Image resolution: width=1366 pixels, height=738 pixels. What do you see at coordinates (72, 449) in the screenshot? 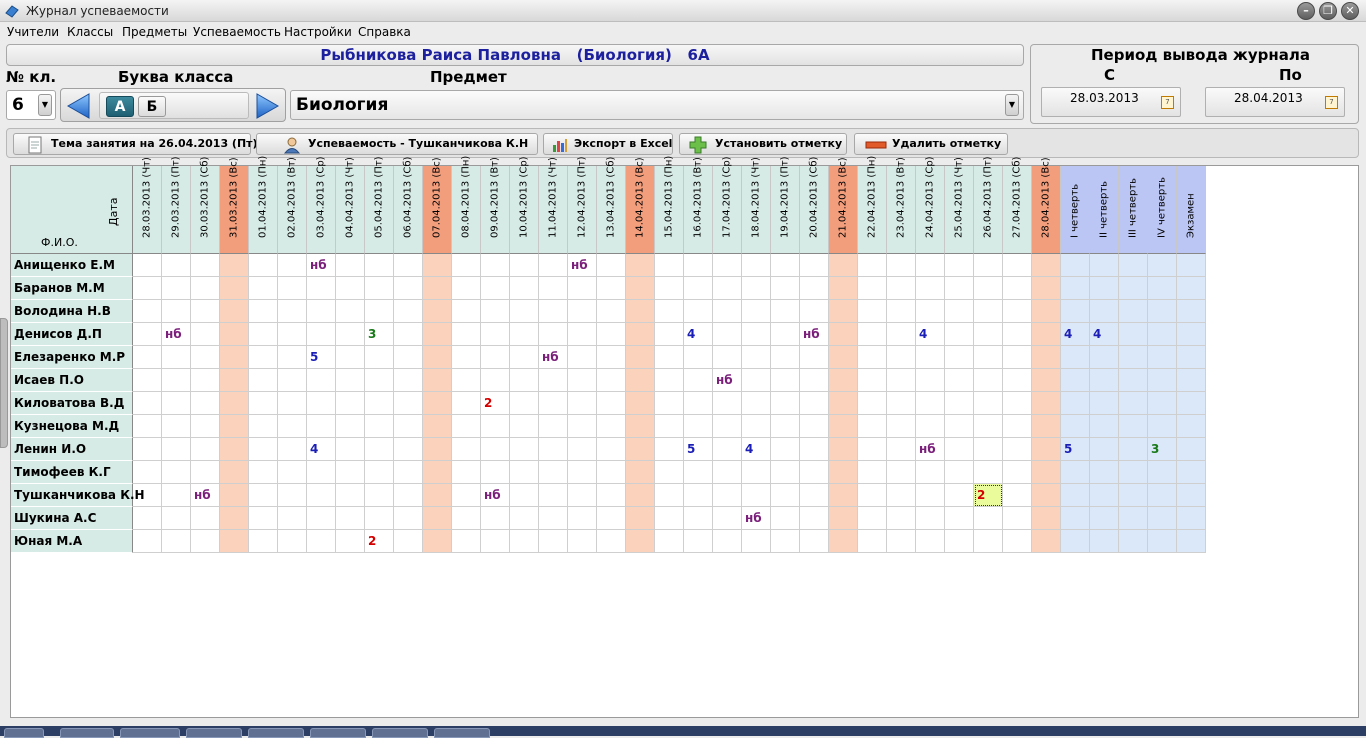
I see `student-name: Ленин И.О` at bounding box center [72, 449].